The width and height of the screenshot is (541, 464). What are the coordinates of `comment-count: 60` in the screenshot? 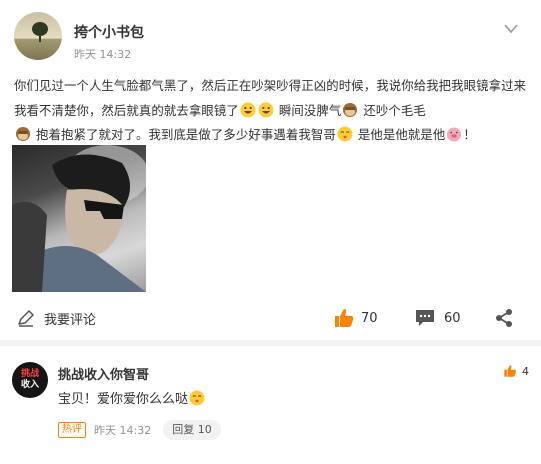 It's located at (452, 318).